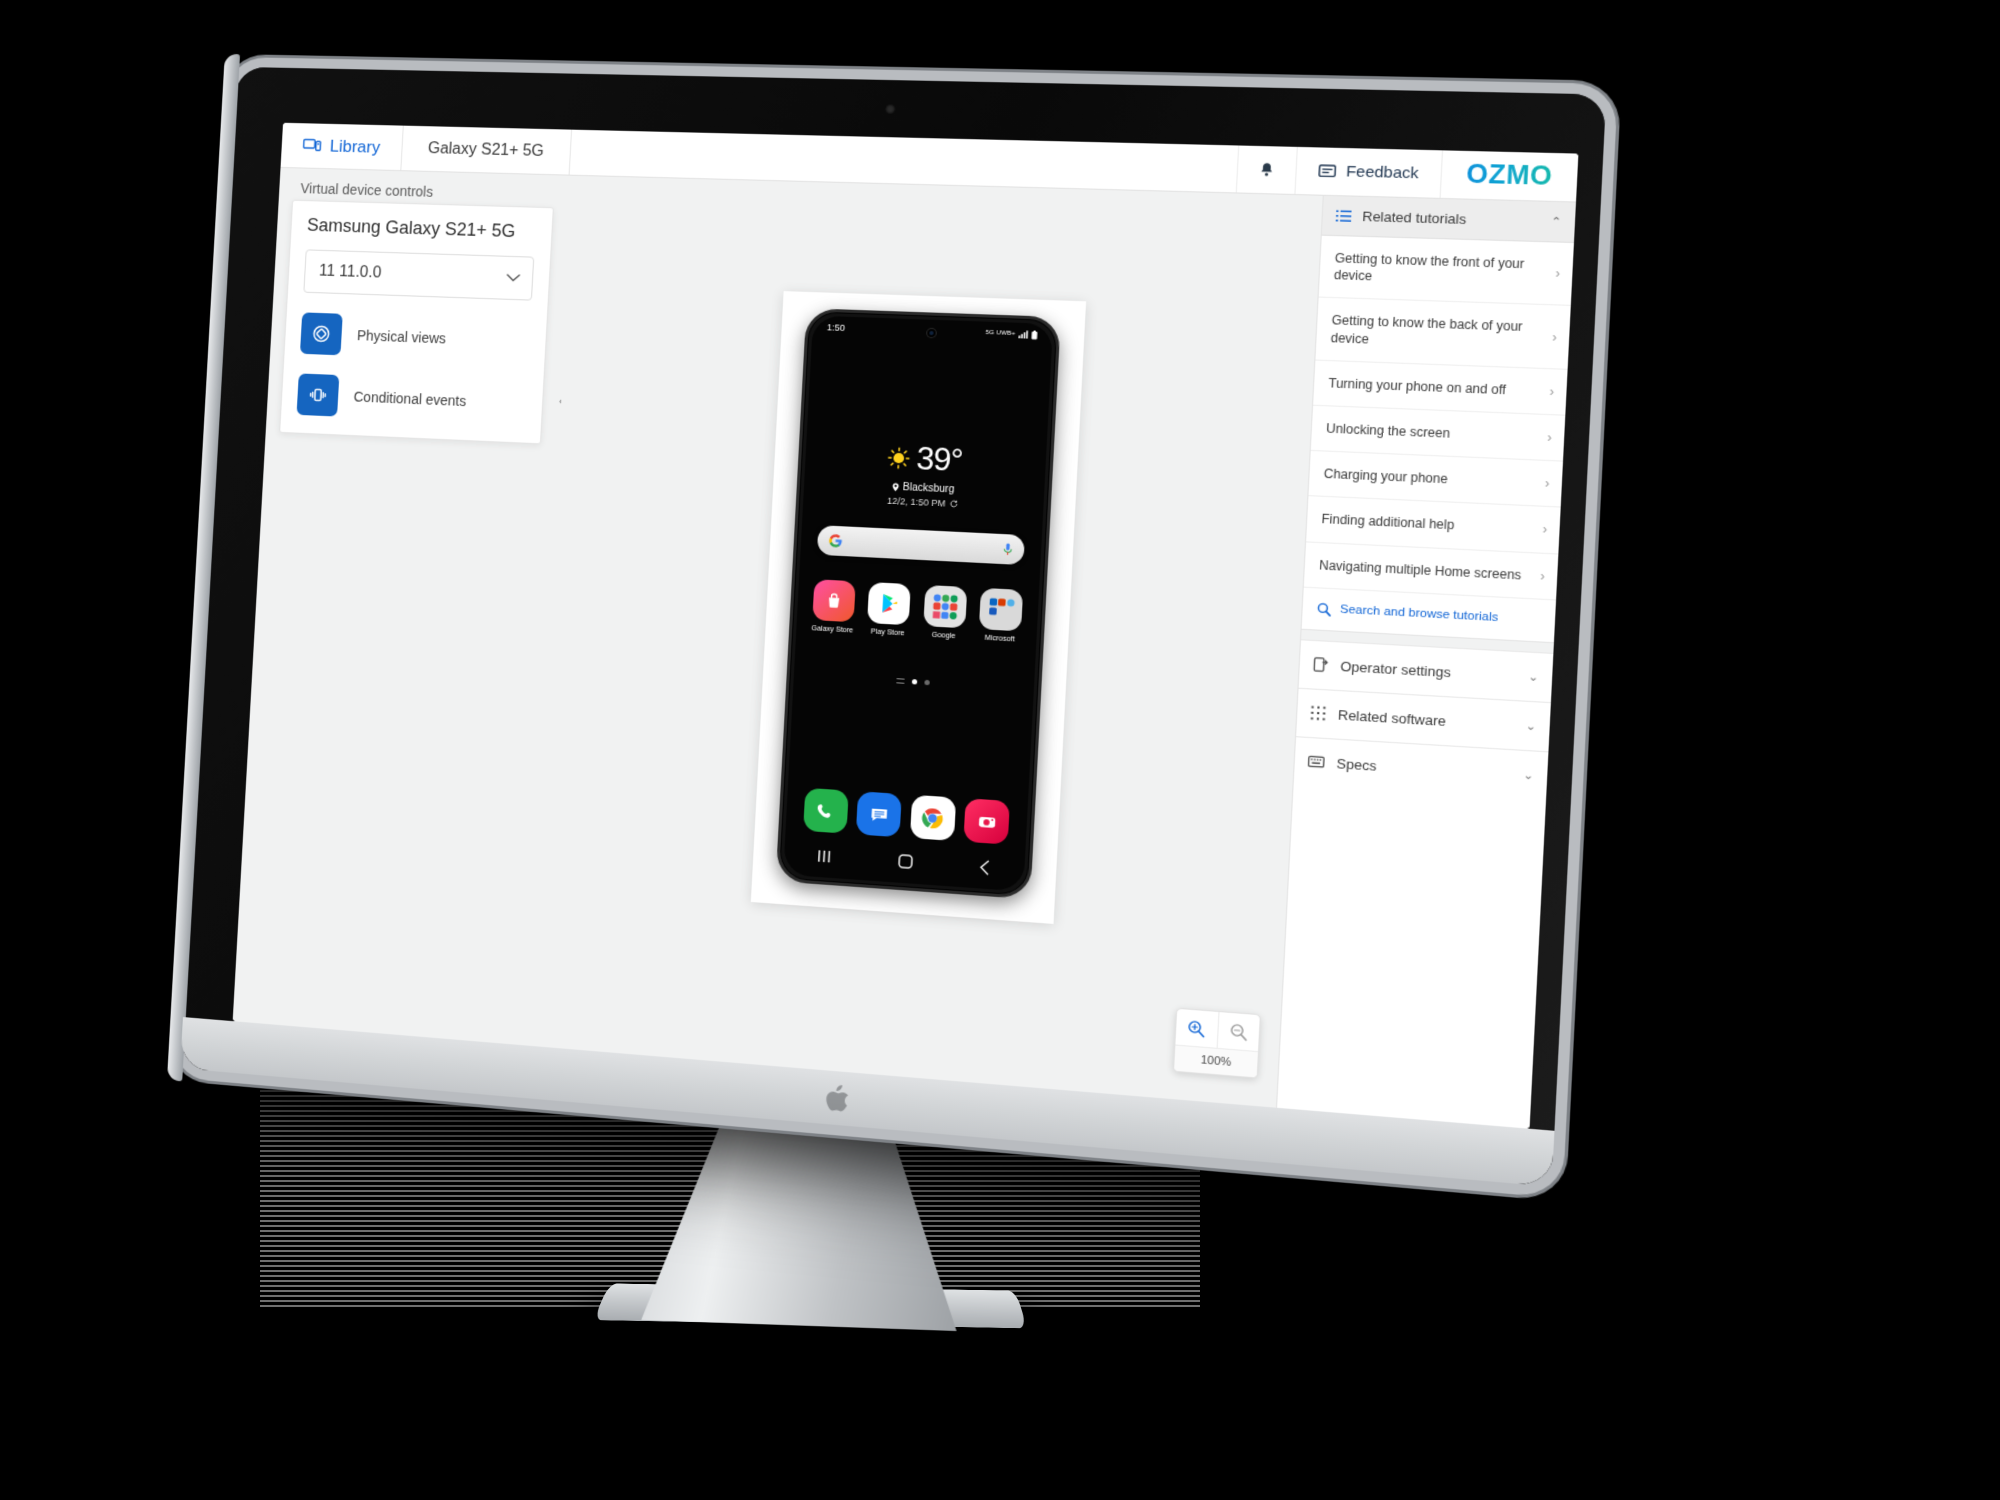  I want to click on chrome-app-icon, so click(932, 817).